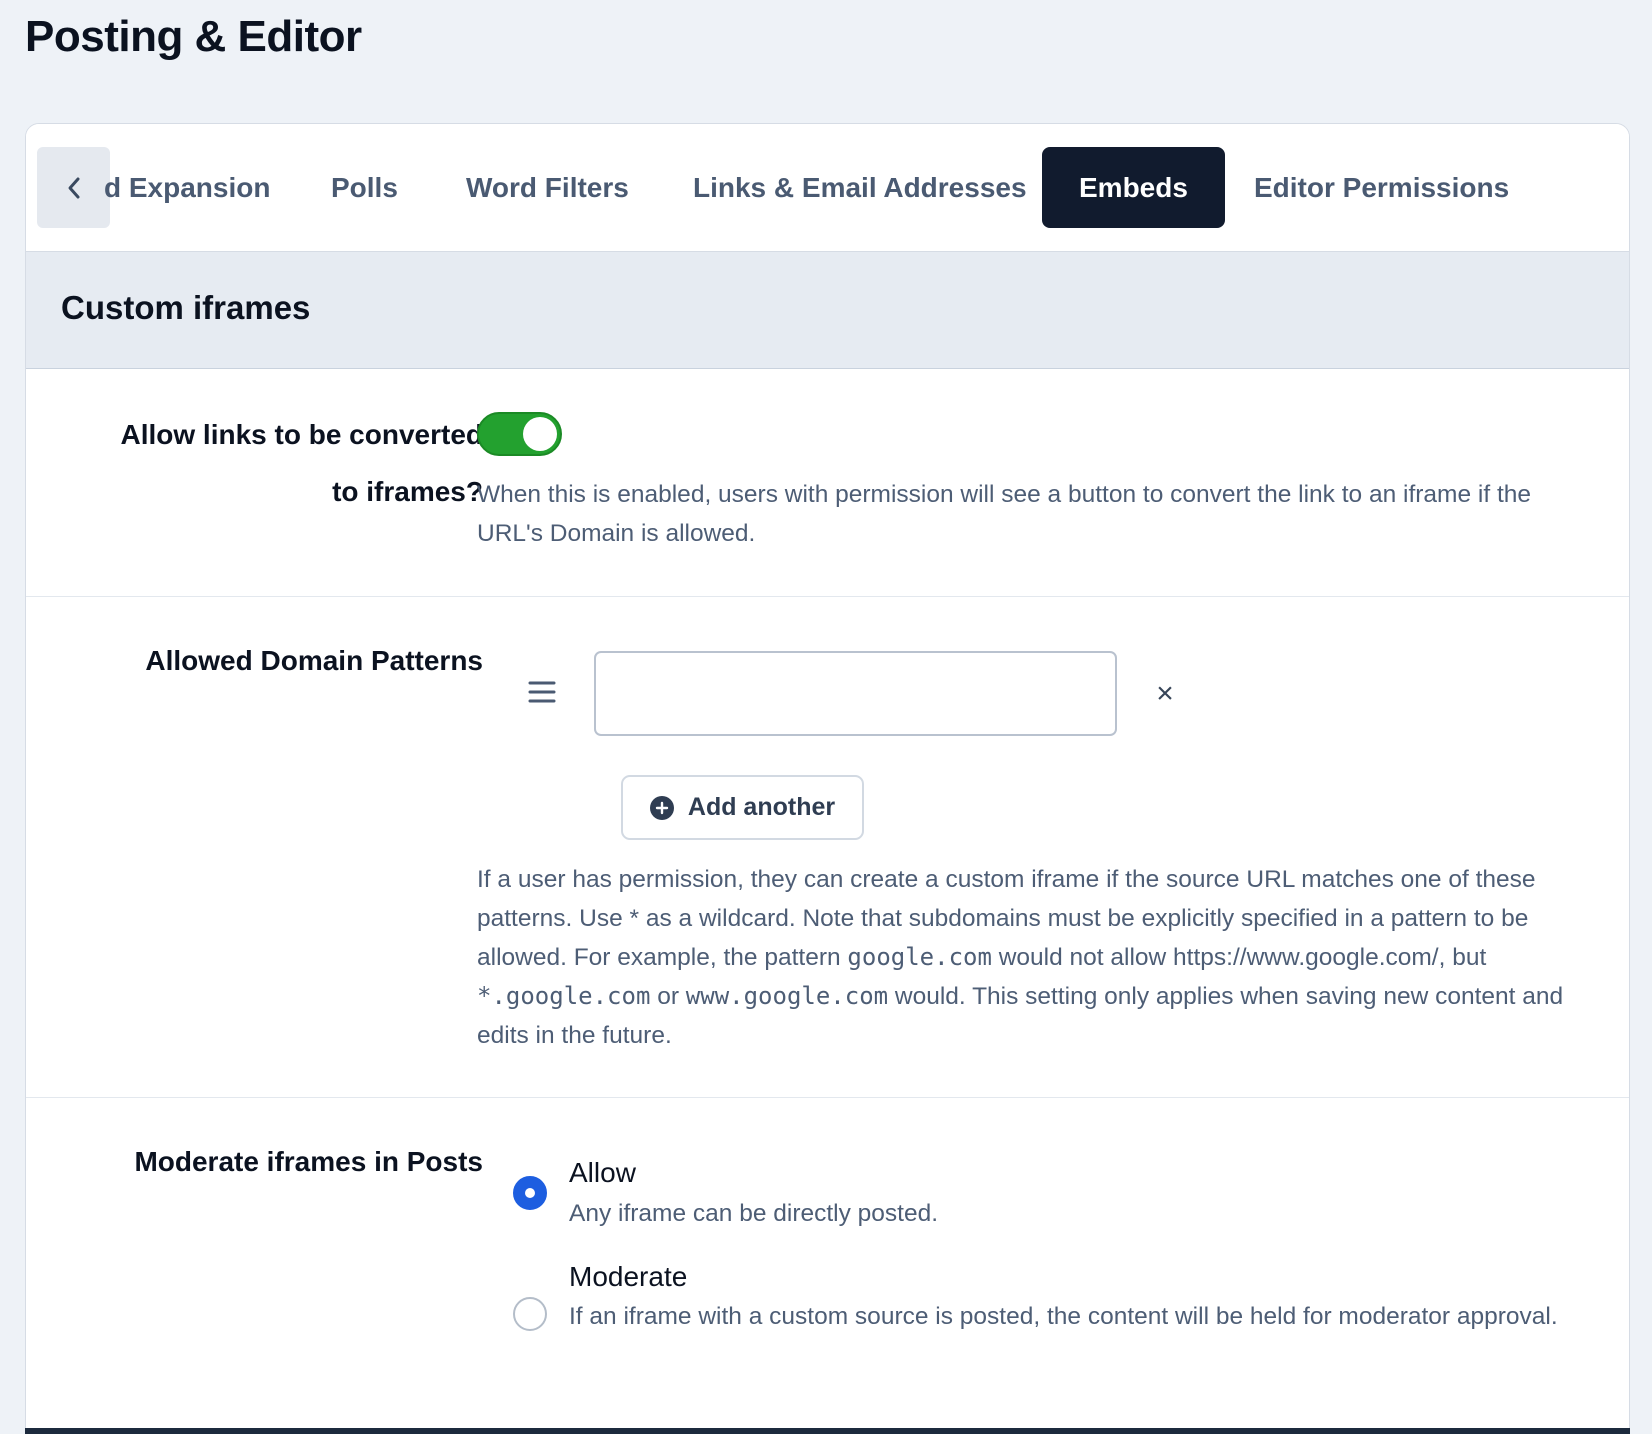  I want to click on tab-polls: Polls, so click(364, 187).